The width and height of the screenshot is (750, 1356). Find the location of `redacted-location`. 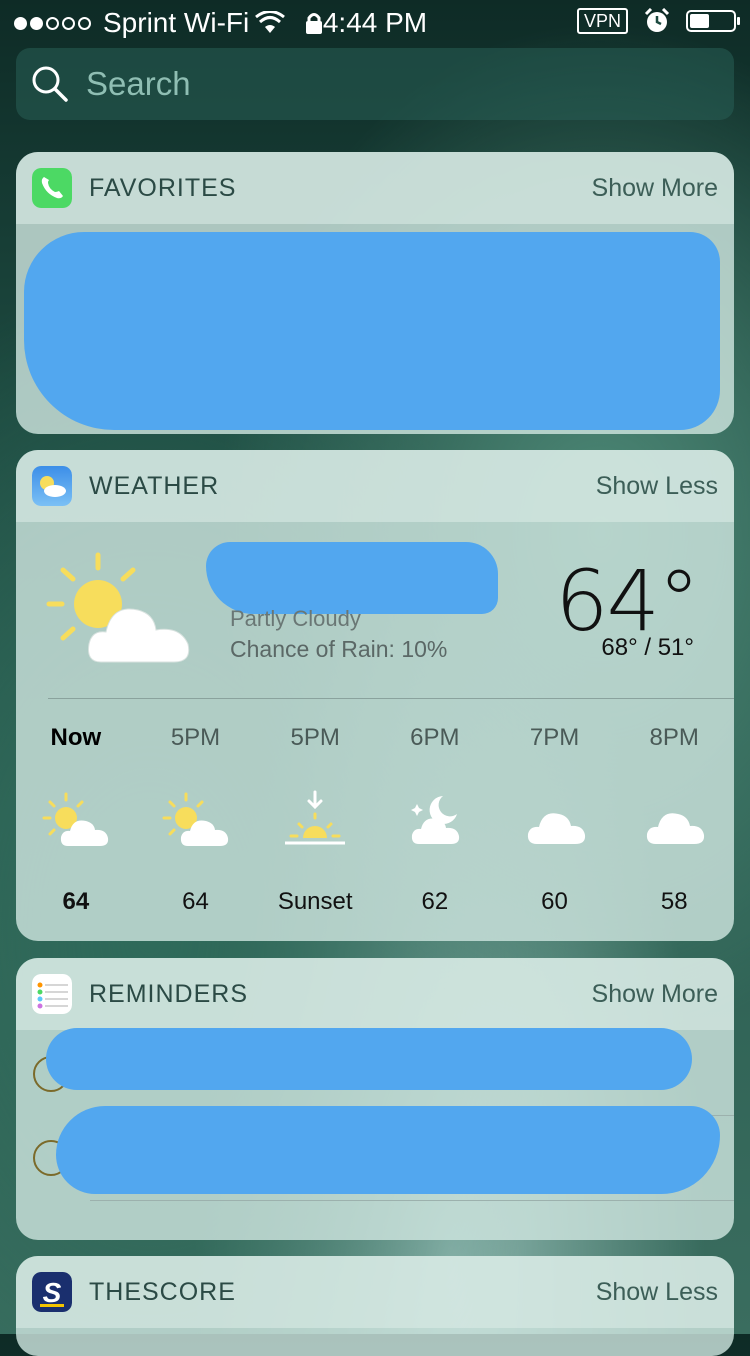

redacted-location is located at coordinates (352, 578).